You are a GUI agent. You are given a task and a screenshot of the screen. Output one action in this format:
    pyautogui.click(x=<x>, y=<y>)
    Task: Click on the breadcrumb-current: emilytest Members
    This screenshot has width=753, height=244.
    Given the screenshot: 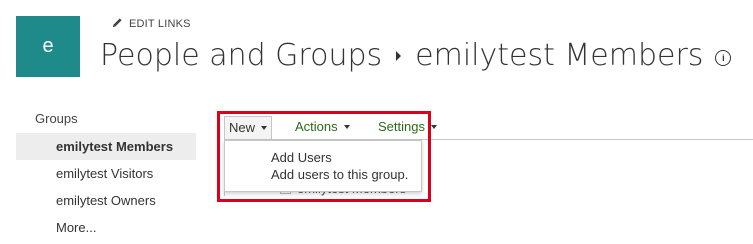 What is the action you would take?
    pyautogui.click(x=559, y=55)
    